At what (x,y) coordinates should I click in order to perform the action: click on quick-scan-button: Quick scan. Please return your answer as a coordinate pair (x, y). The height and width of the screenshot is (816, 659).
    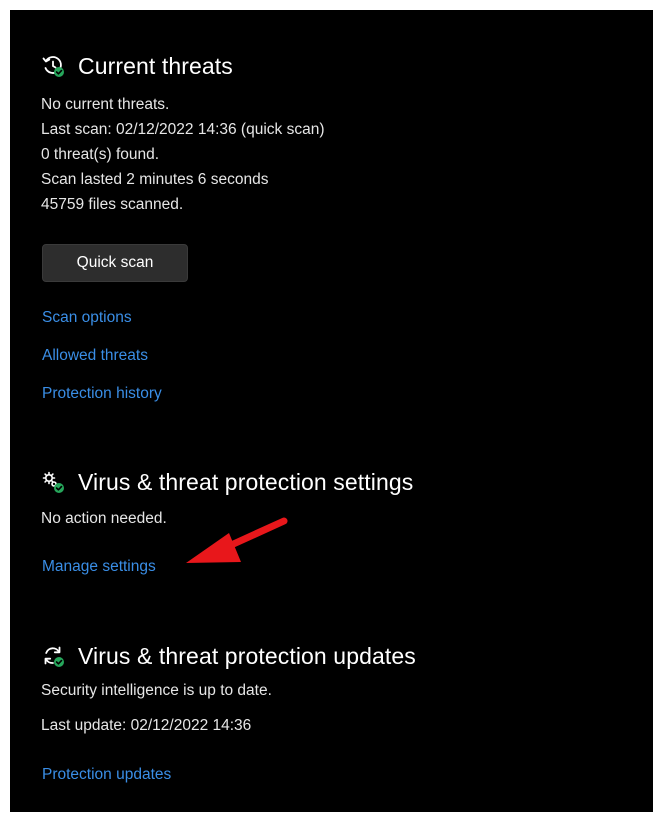
    Looking at the image, I should click on (115, 263).